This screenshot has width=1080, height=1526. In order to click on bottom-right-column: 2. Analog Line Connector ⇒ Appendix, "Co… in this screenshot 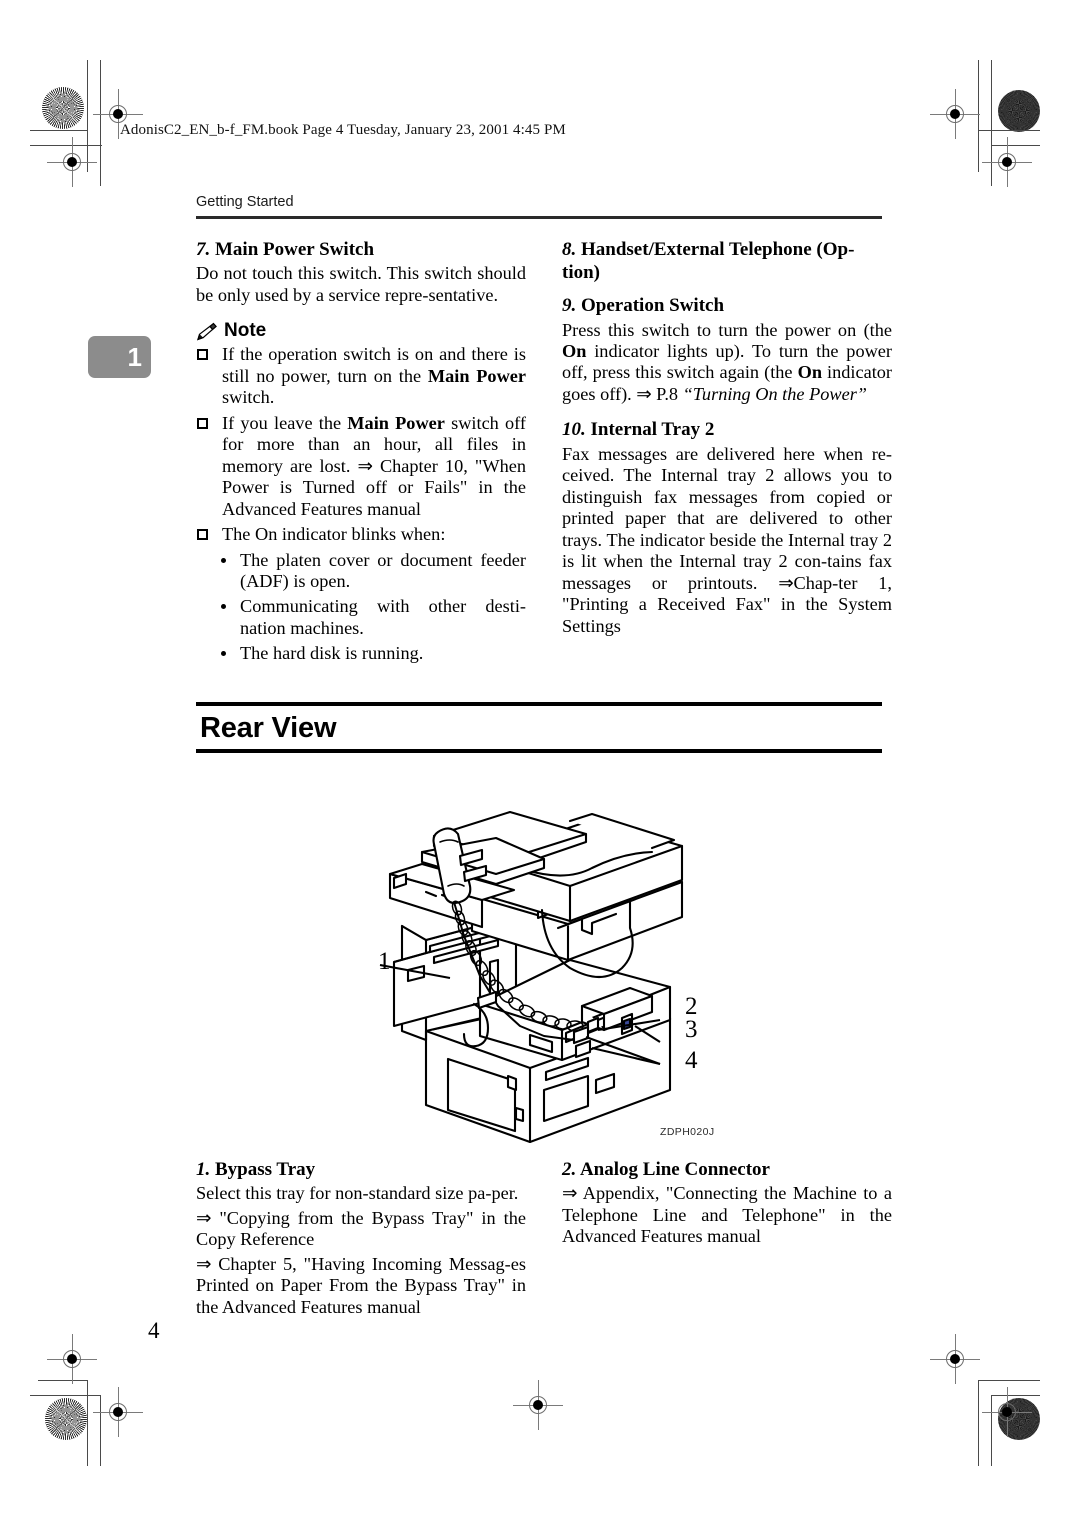, I will do `click(727, 1204)`.